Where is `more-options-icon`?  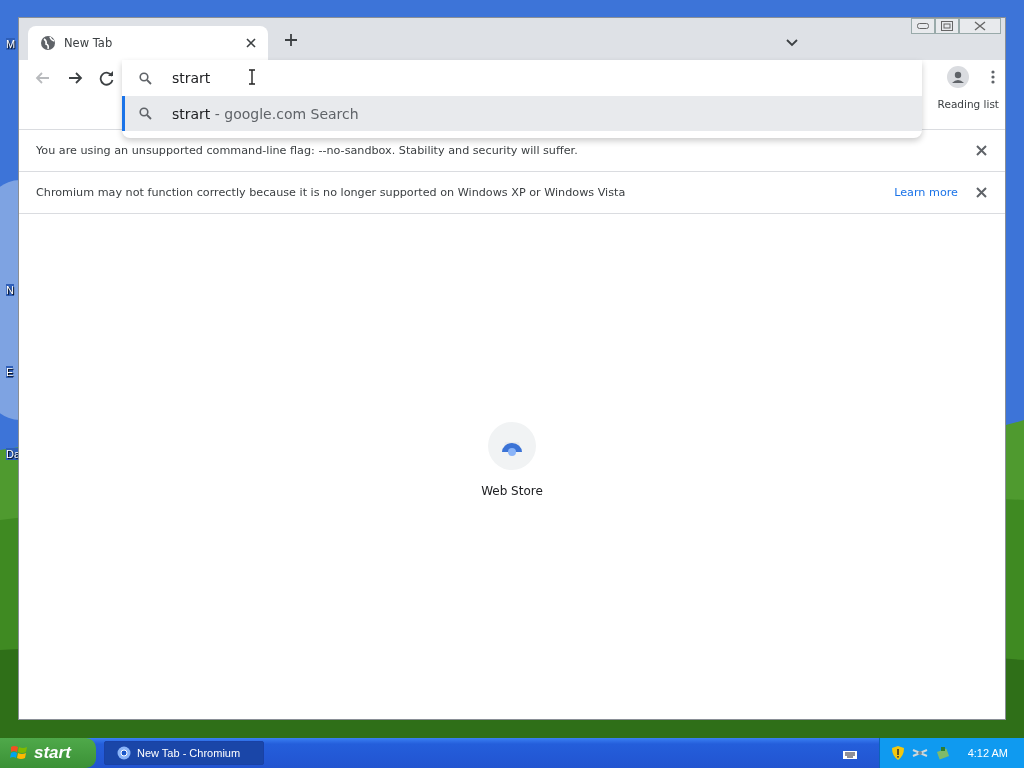
more-options-icon is located at coordinates (993, 77).